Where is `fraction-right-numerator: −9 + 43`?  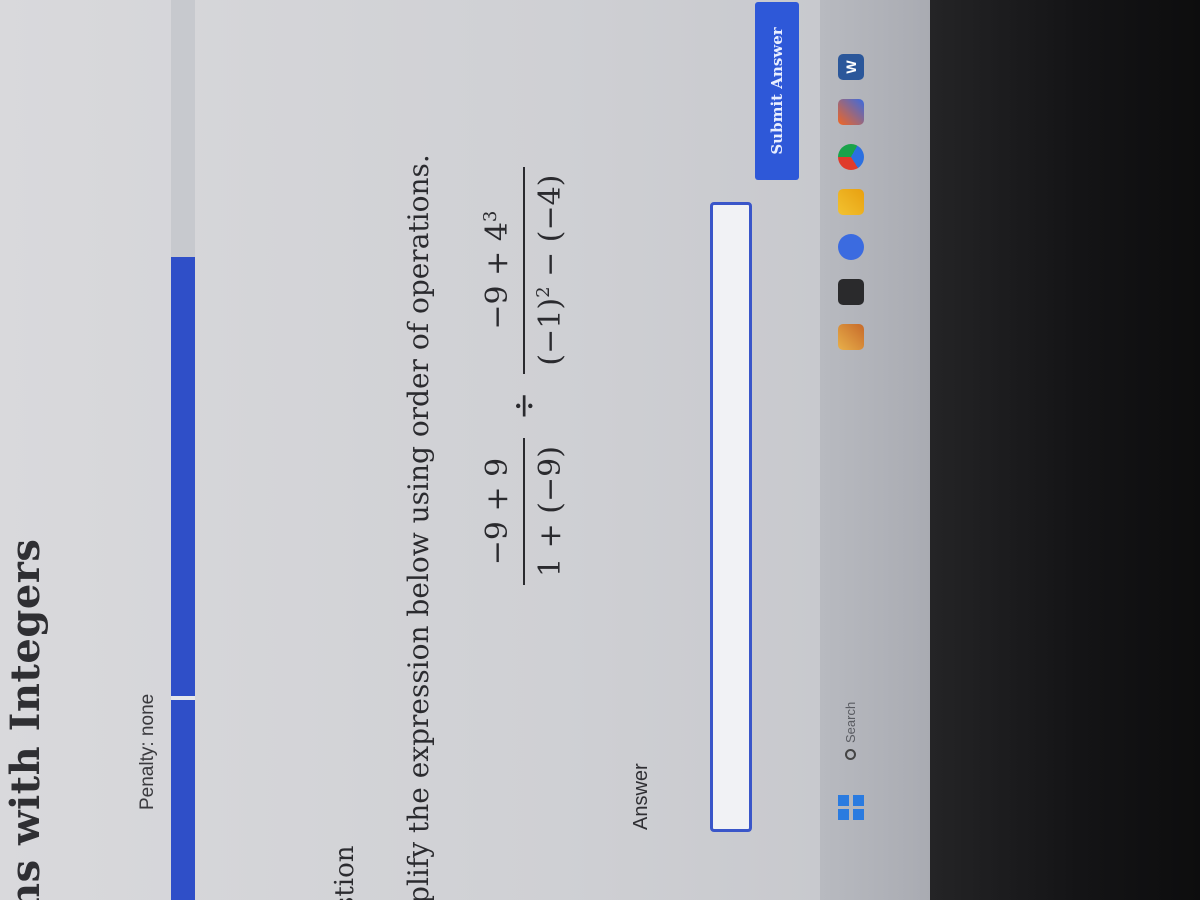
fraction-right-numerator: −9 + 43 is located at coordinates (501, 270).